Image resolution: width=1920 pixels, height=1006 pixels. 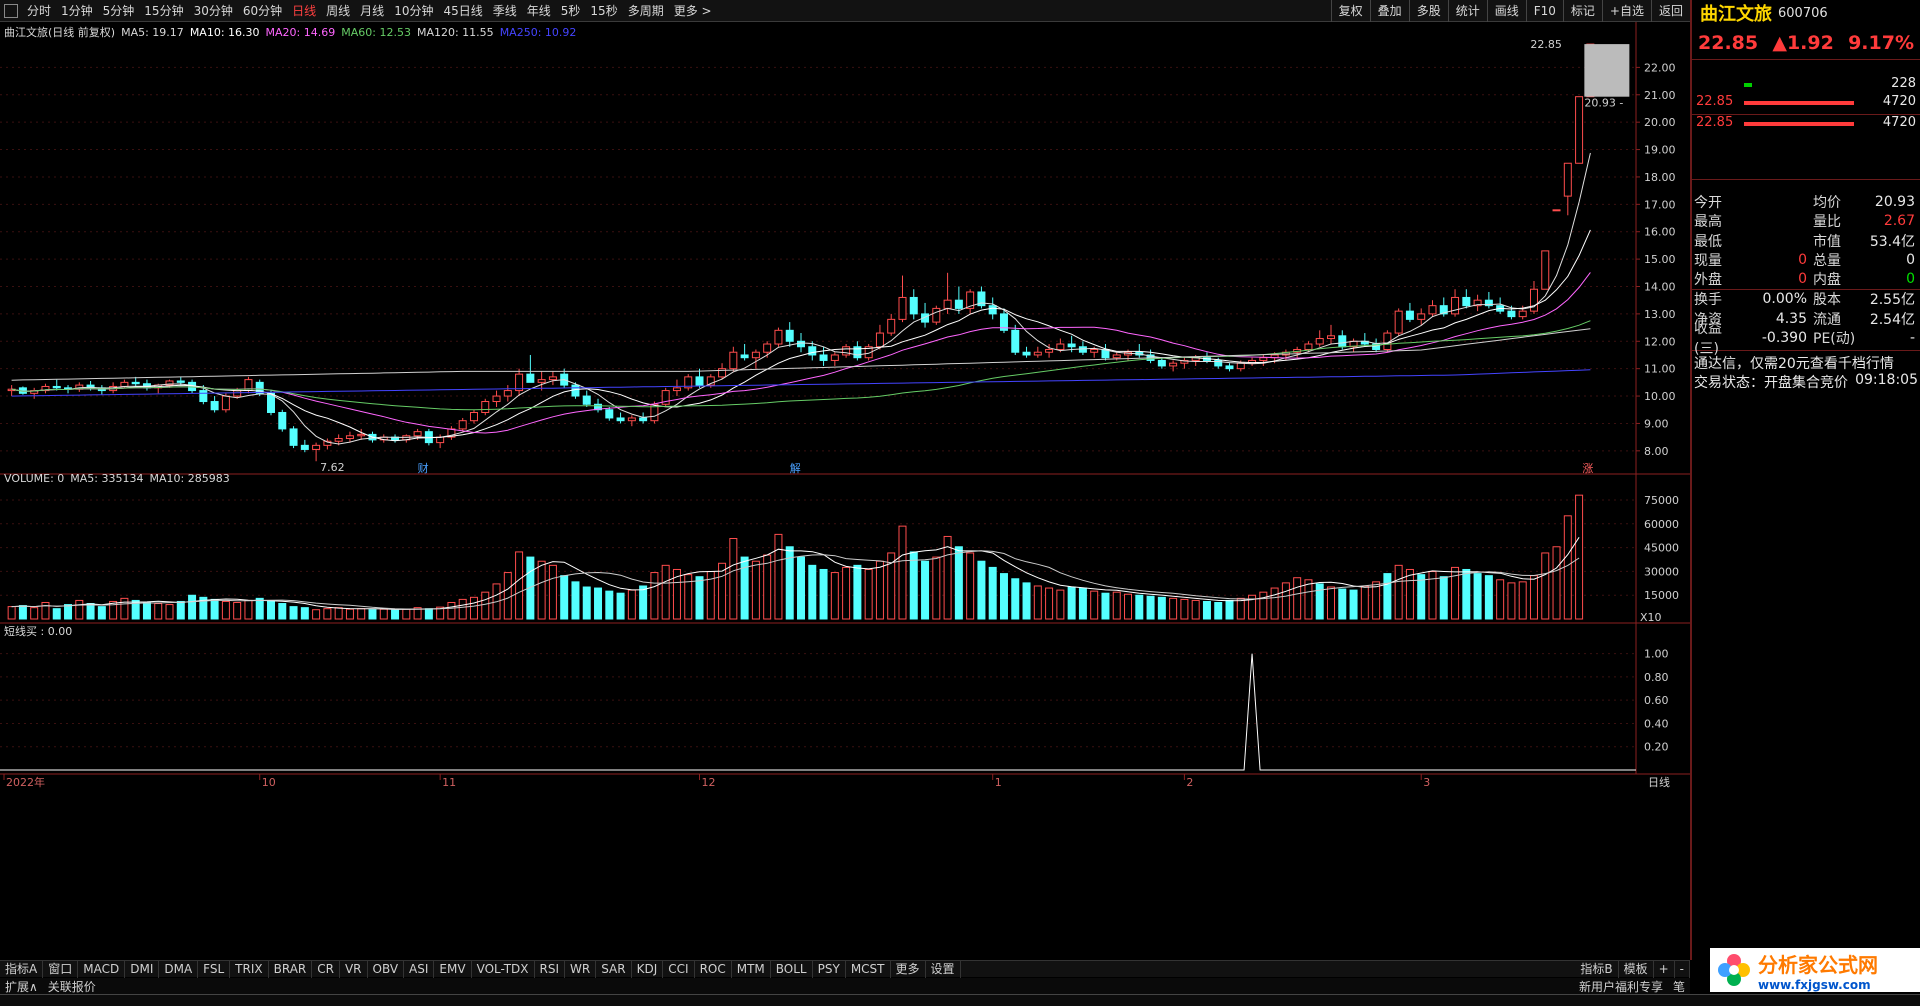 What do you see at coordinates (943, 969) in the screenshot?
I see `indicator-tab: 设置` at bounding box center [943, 969].